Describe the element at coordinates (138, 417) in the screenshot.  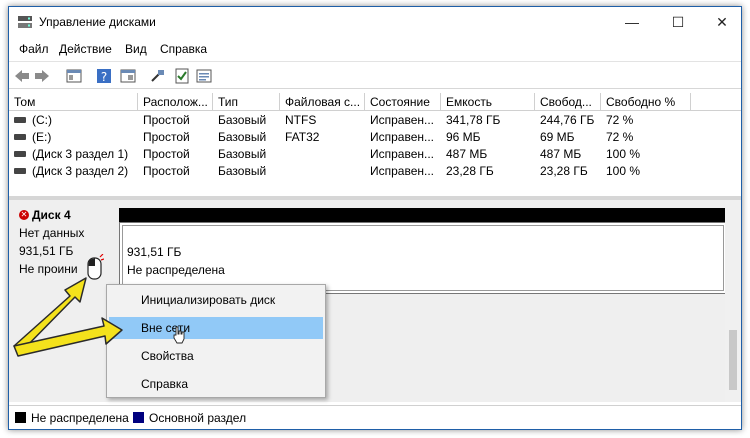
I see `legend-primary-swatch` at that location.